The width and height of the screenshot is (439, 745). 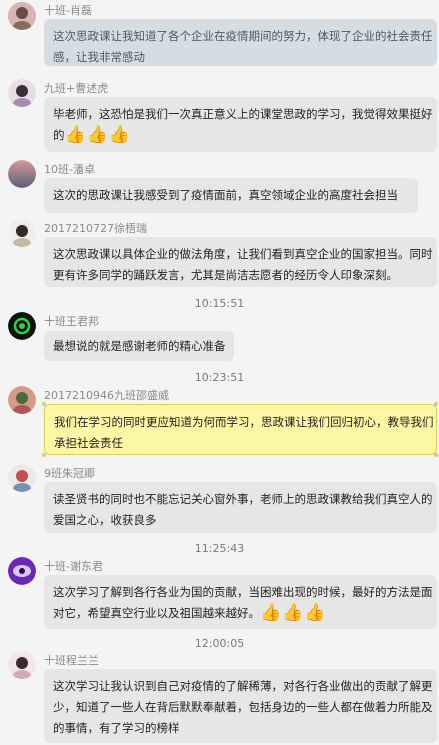 I want to click on message-line: 这次思政课以具体企业的做法角度，让我们看到真空企业的国家担当。同时, so click(x=243, y=254).